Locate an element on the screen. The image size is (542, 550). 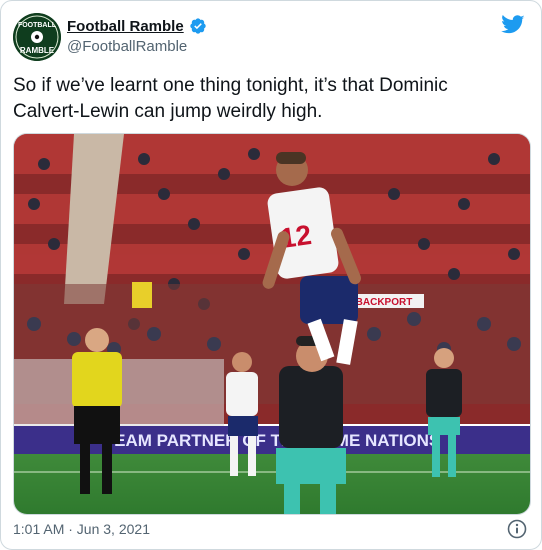
display-name: Football Ramble is located at coordinates (125, 26).